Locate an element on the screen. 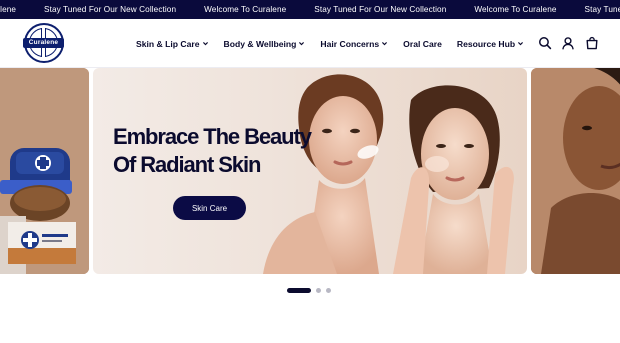 The height and width of the screenshot is (343, 620). search-icon is located at coordinates (545, 43).